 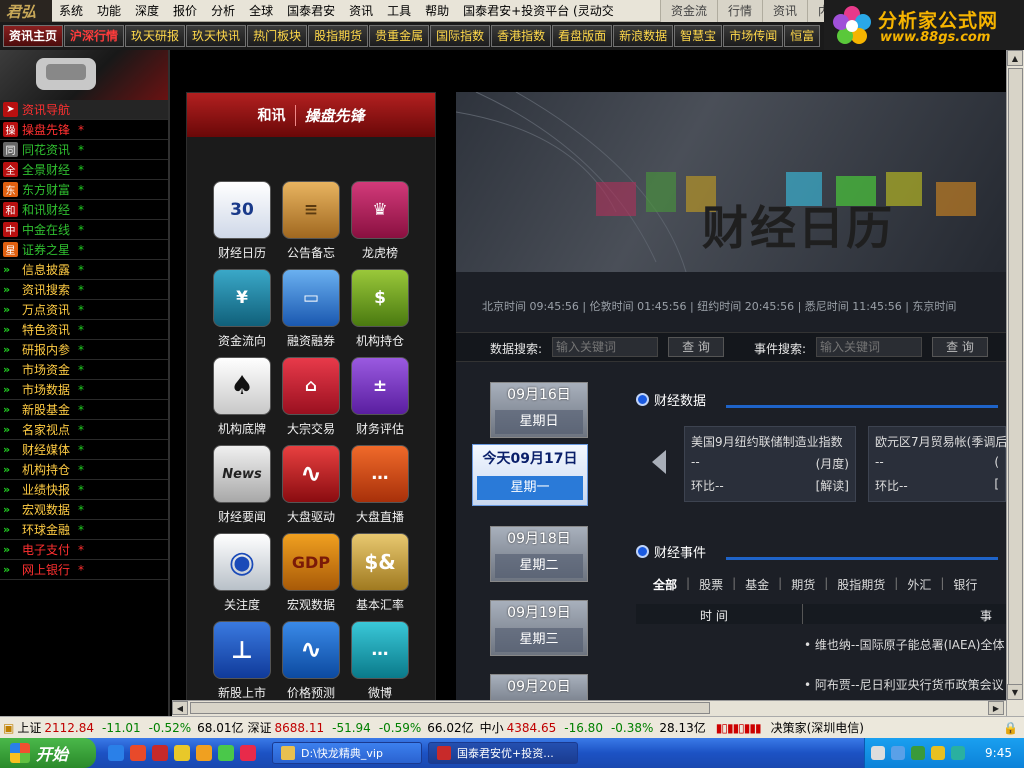 What do you see at coordinates (740, 11) in the screenshot?
I see `tab-quotes: 行情` at bounding box center [740, 11].